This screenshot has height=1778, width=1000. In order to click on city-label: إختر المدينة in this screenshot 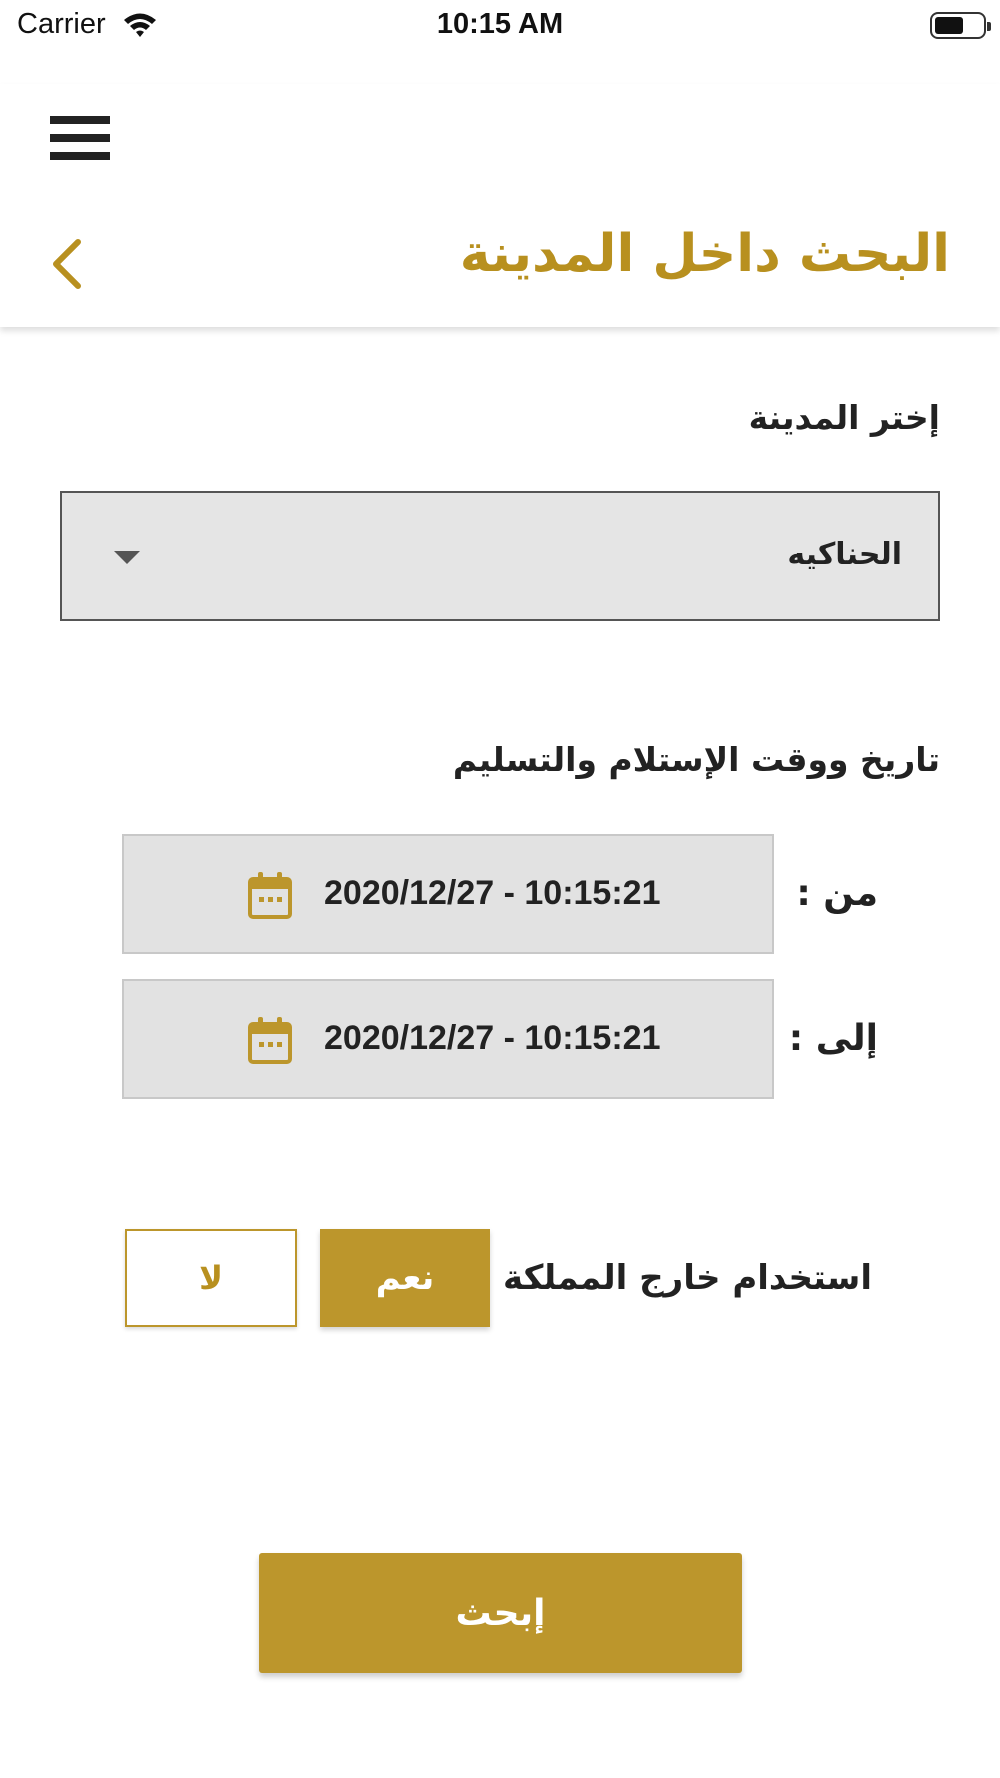, I will do `click(844, 417)`.